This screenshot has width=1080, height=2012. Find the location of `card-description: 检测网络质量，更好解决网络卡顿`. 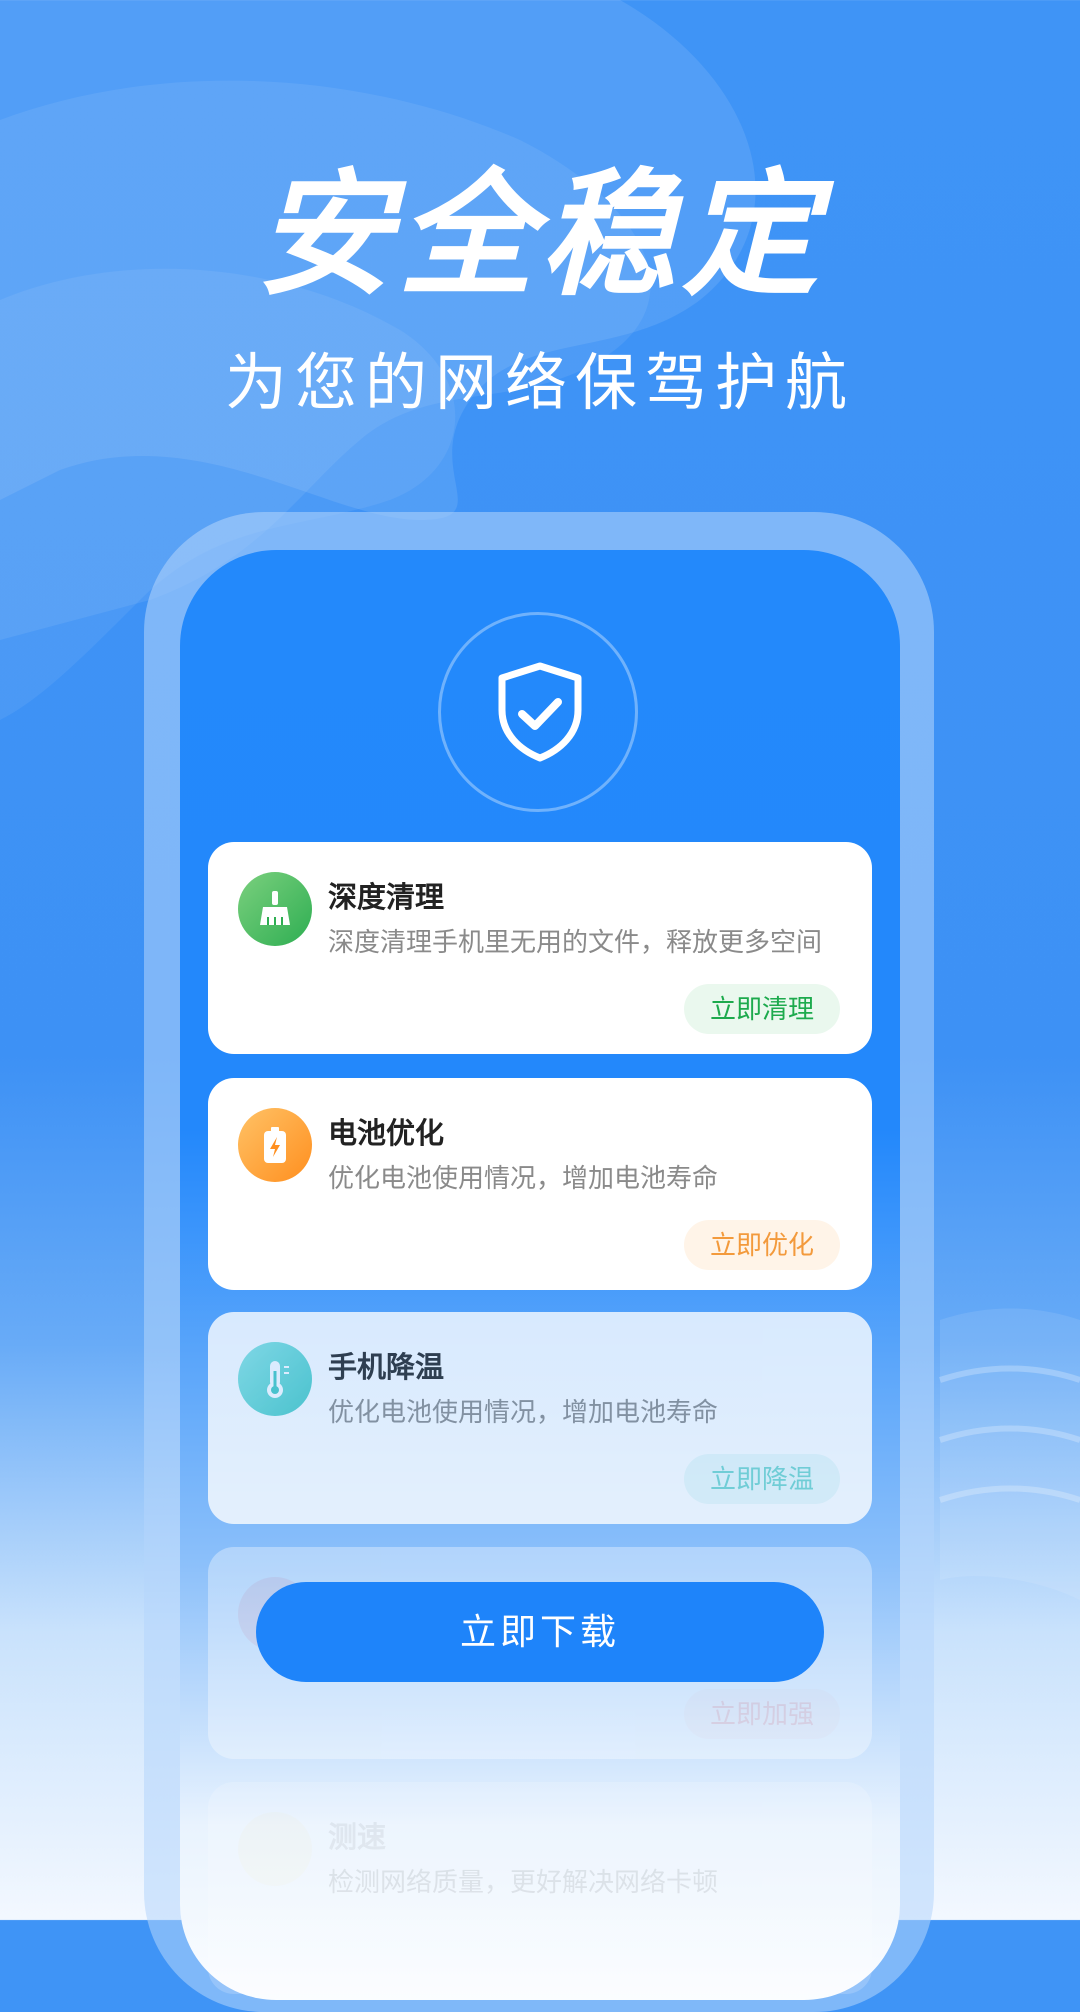

card-description: 检测网络质量，更好解决网络卡顿 is located at coordinates (523, 1883).